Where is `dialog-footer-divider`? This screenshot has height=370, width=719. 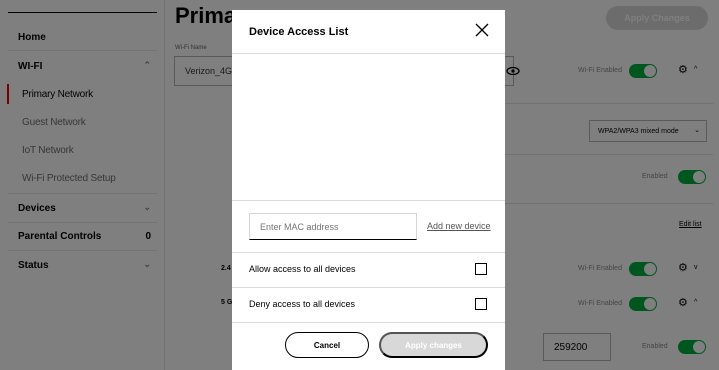
dialog-footer-divider is located at coordinates (368, 322).